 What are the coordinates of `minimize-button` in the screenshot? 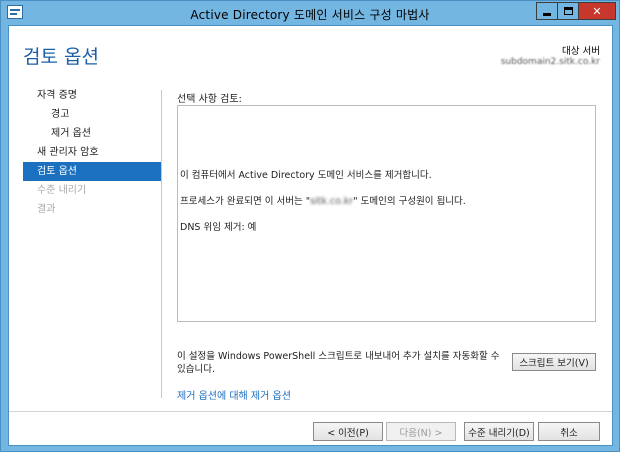 It's located at (547, 11).